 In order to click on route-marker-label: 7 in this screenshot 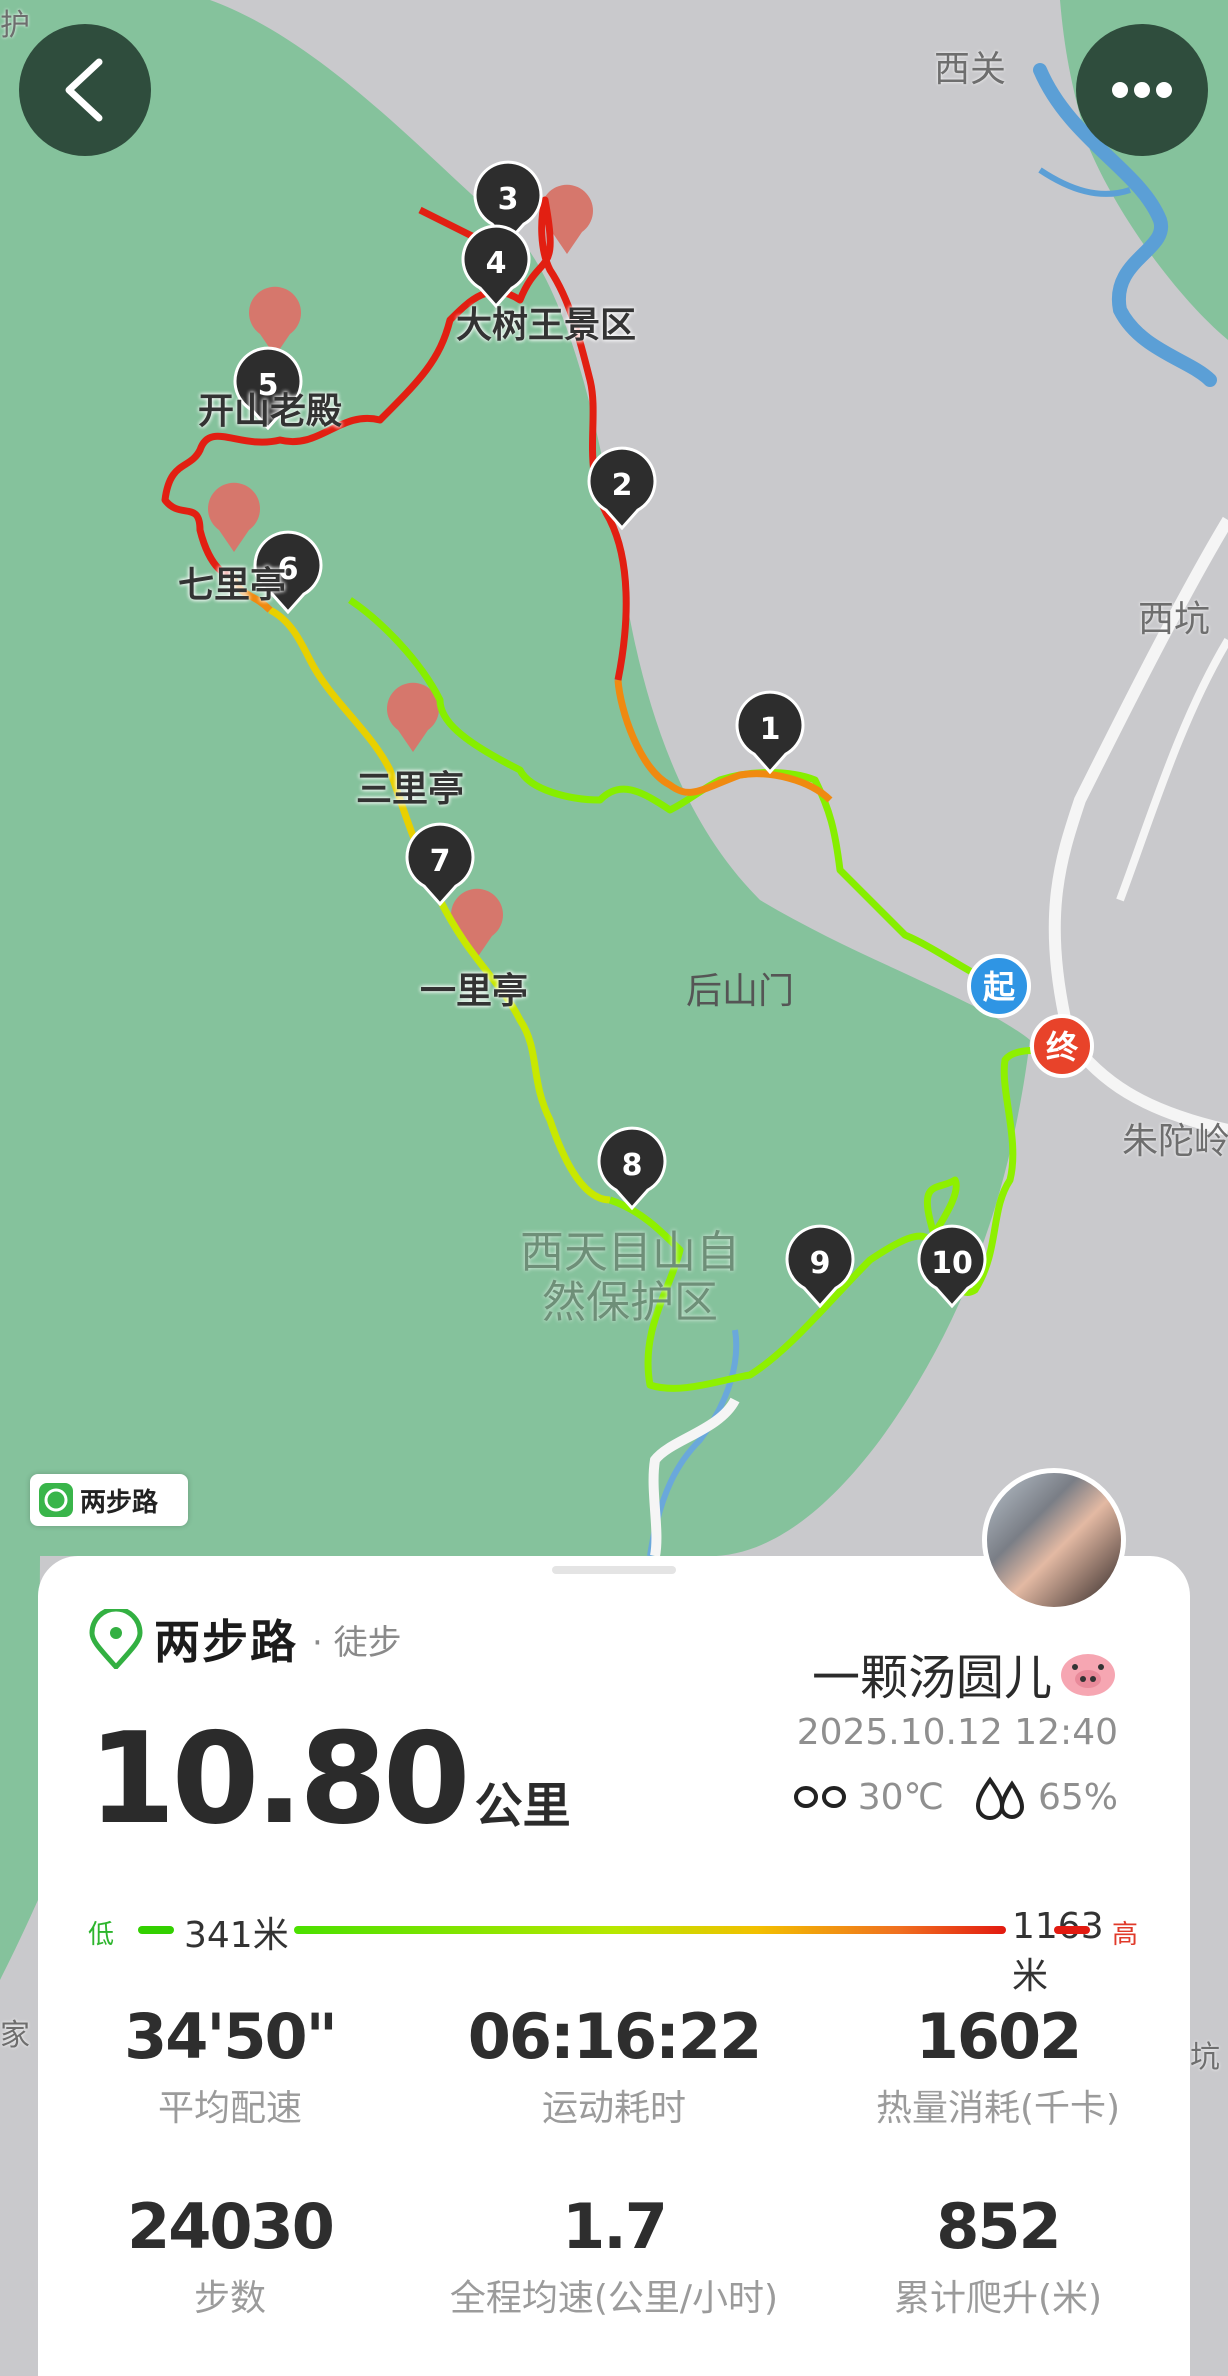, I will do `click(440, 861)`.